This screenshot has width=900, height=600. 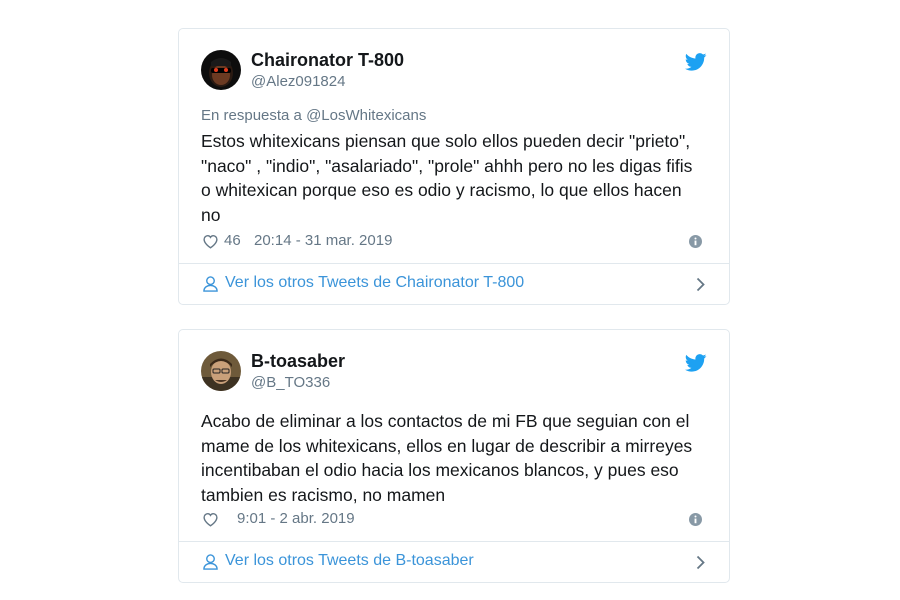 I want to click on display-name: Chaironator T-800, so click(x=327, y=60).